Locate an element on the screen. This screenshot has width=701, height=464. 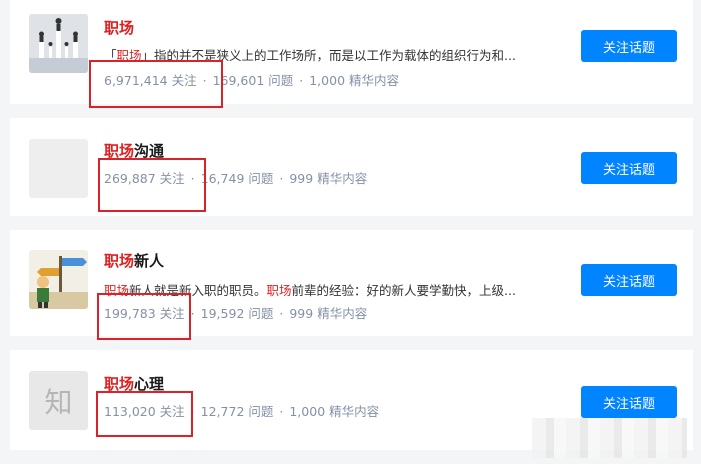
questions-count: 12,772 问题 is located at coordinates (237, 411).